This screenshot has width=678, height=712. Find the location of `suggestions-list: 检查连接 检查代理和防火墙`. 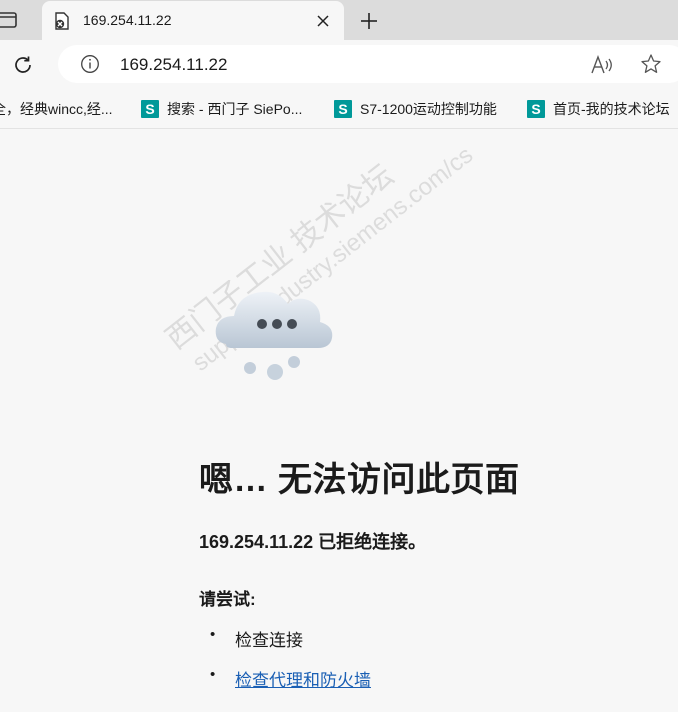

suggestions-list: 检查连接 检查代理和防火墙 is located at coordinates (285, 666).